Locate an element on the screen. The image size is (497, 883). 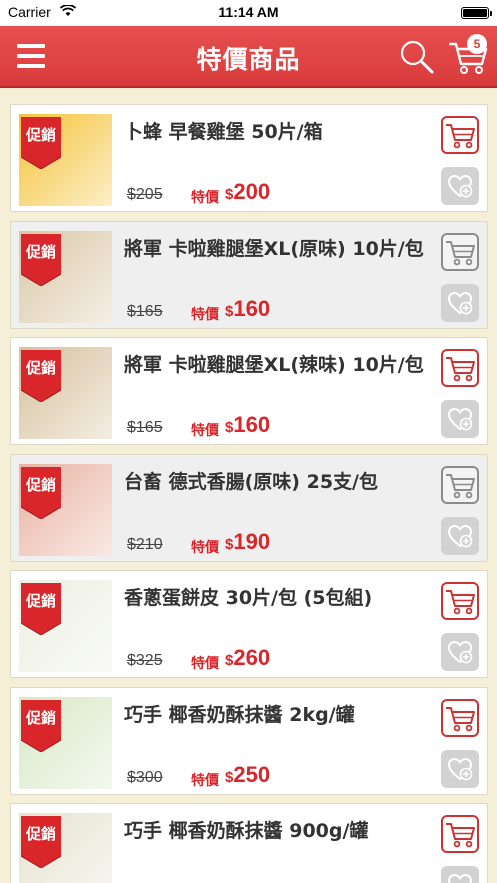
special-price: $260 is located at coordinates (248, 657).